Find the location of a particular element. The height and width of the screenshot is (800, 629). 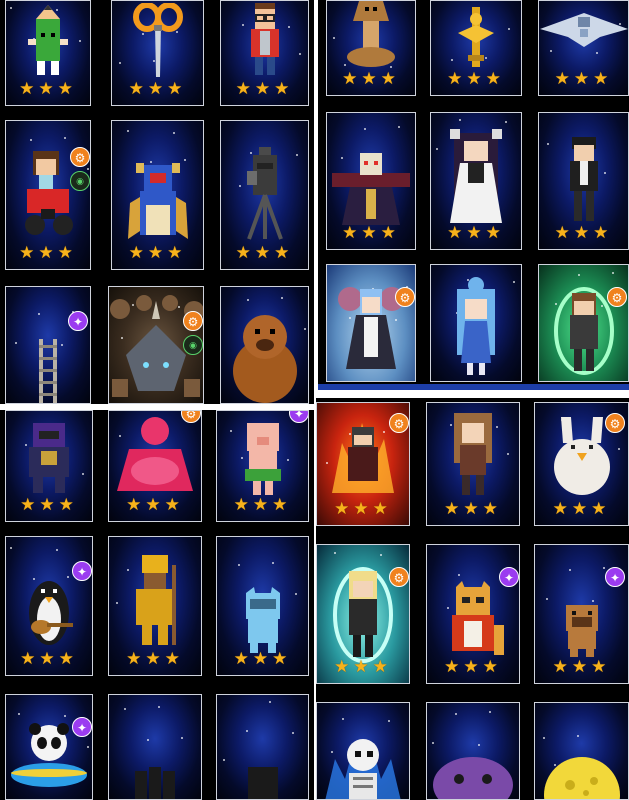

penguin-ukulele-icon is located at coordinates (51, 613).